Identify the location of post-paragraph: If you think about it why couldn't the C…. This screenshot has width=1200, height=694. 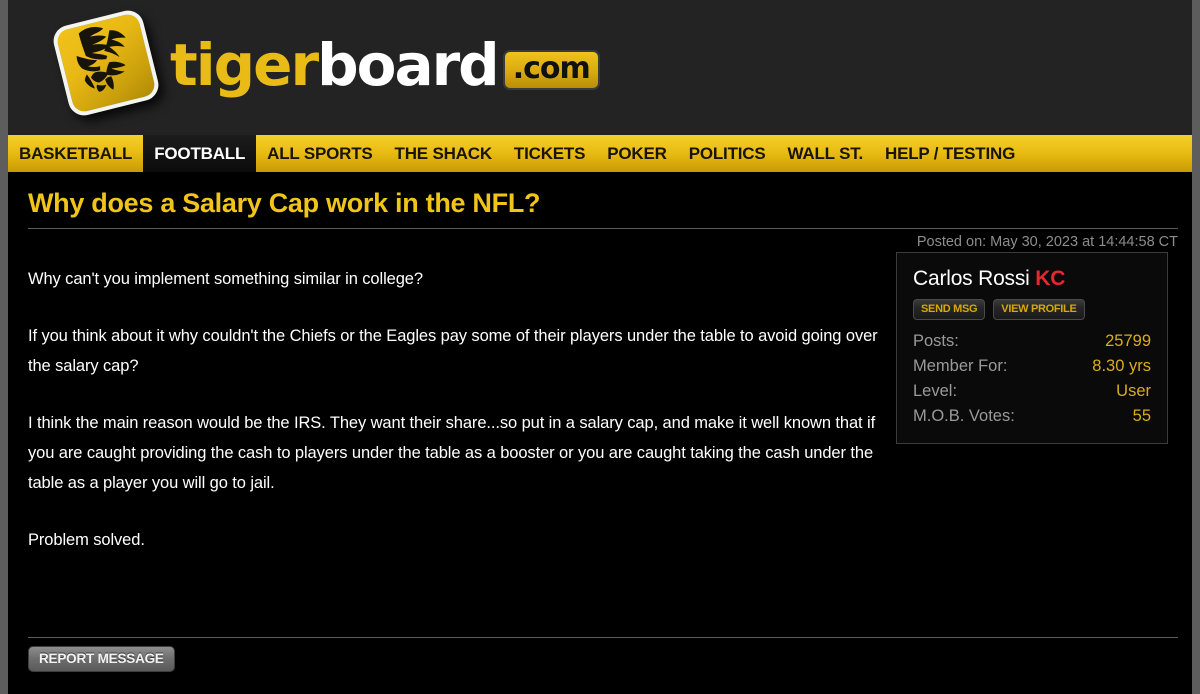
(453, 351).